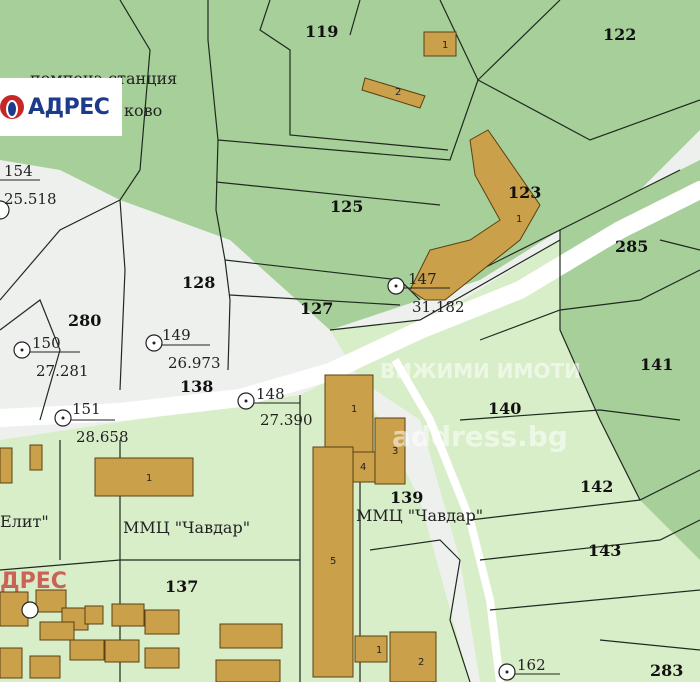 The width and height of the screenshot is (700, 682). What do you see at coordinates (194, 363) in the screenshot?
I see `point-149-elevation: 26.973` at bounding box center [194, 363].